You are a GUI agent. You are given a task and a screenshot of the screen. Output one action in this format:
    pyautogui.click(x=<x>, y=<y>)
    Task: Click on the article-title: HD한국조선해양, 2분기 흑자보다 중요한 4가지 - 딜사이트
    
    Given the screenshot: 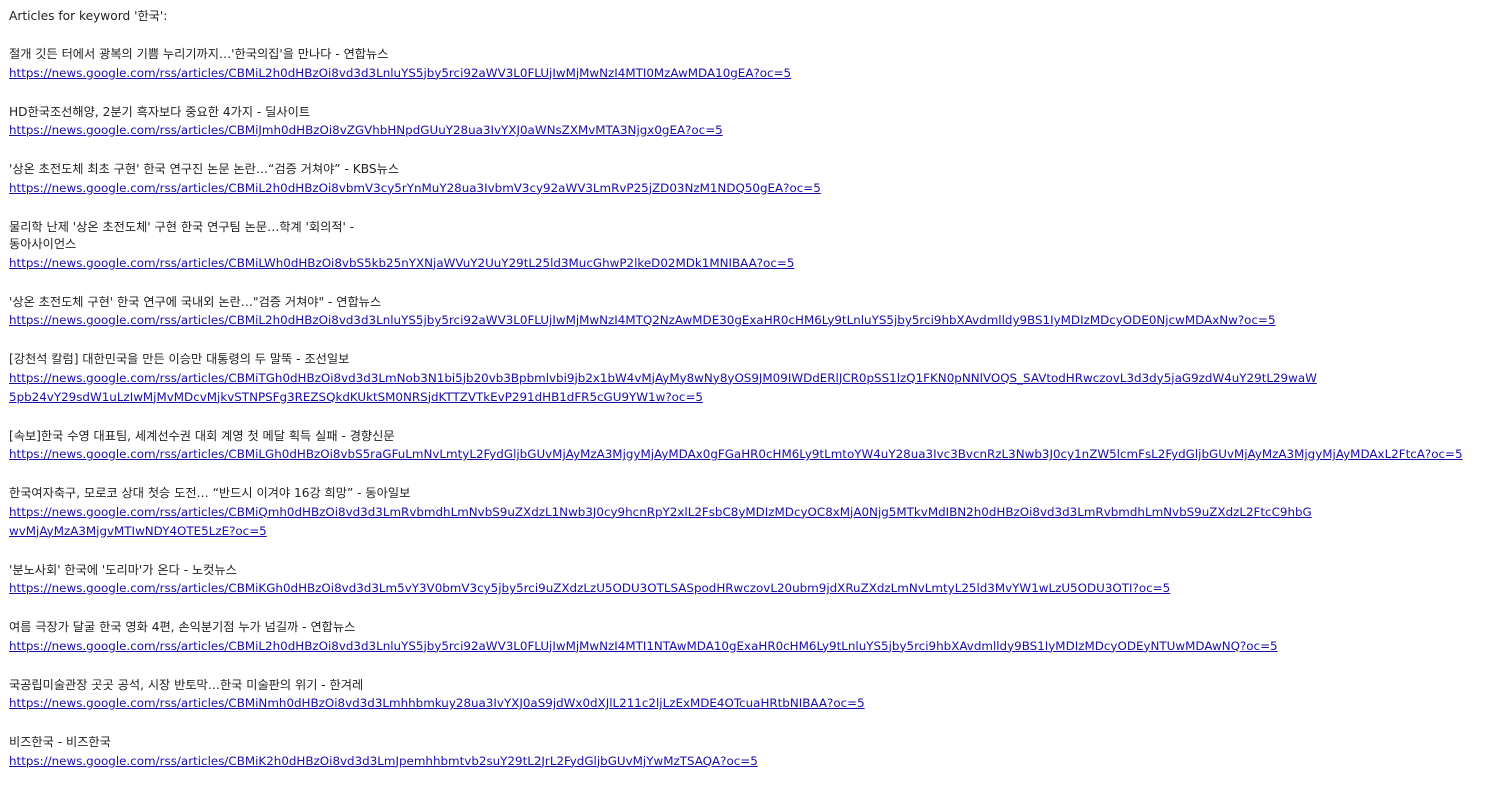 What is the action you would take?
    pyautogui.click(x=160, y=111)
    